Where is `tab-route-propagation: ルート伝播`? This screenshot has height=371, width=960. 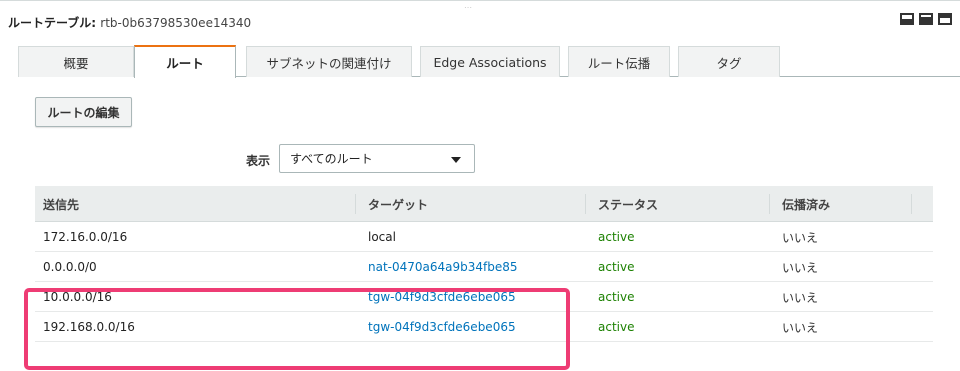
tab-route-propagation: ルート伝播 is located at coordinates (619, 61).